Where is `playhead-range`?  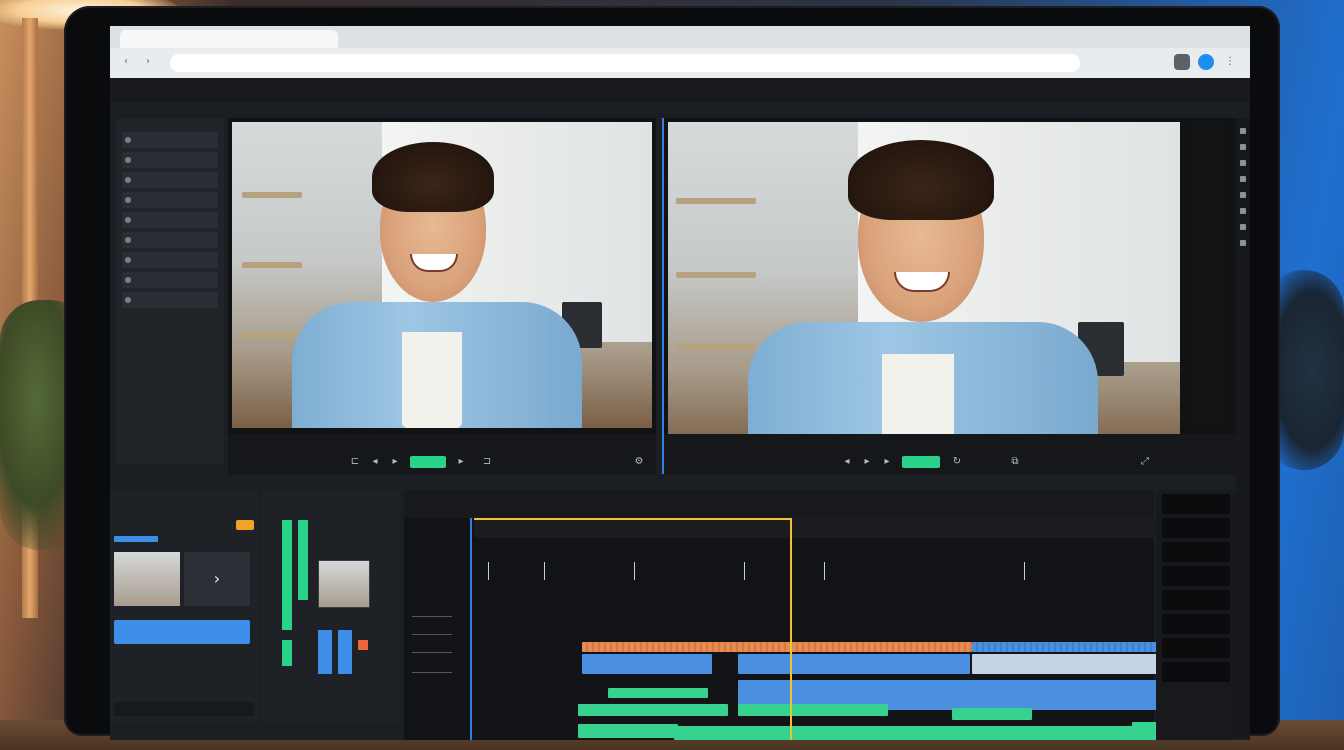 playhead-range is located at coordinates (633, 519).